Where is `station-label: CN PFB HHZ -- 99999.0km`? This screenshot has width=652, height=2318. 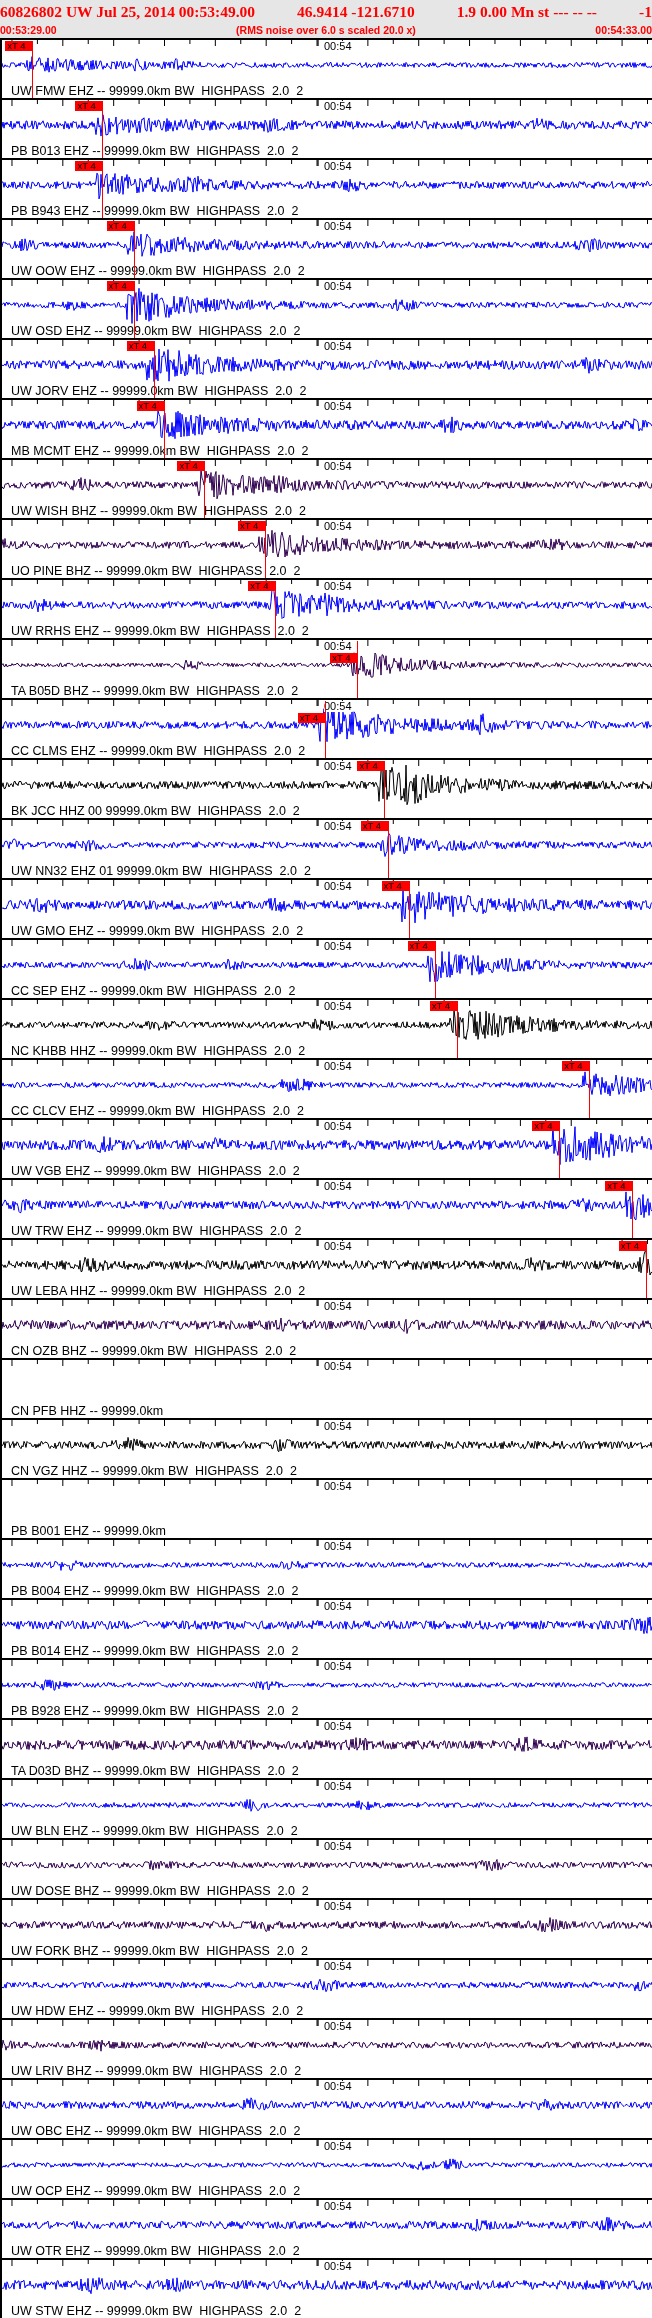
station-label: CN PFB HHZ -- 99999.0km is located at coordinates (87, 1411).